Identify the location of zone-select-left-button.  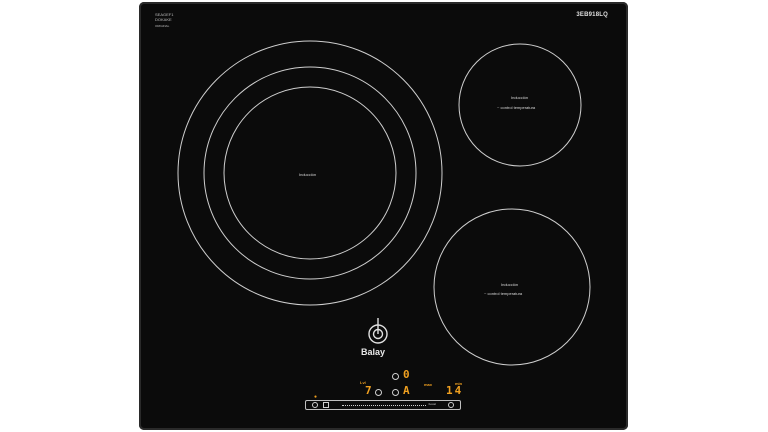
(378, 392).